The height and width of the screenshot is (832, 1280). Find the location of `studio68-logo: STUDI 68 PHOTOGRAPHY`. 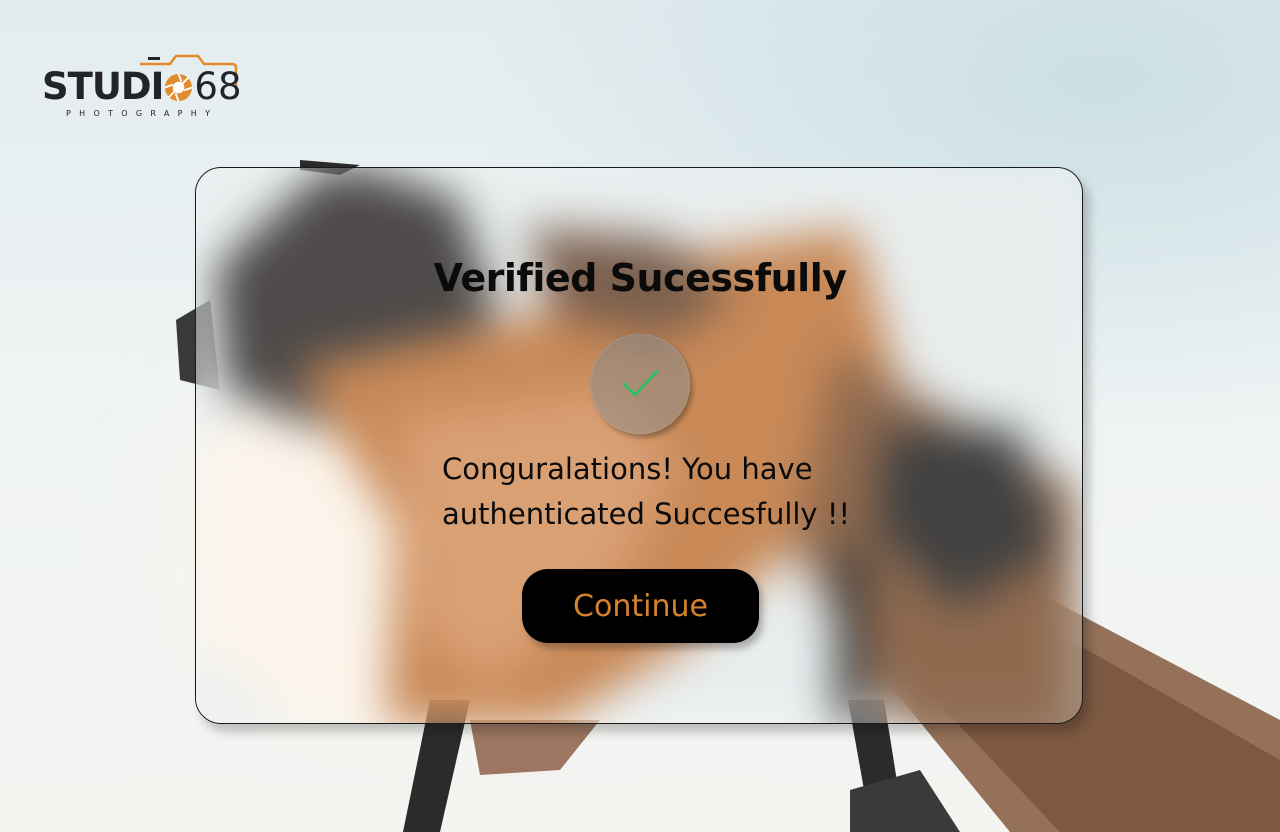

studio68-logo: STUDI 68 PHOTOGRAPHY is located at coordinates (146, 87).